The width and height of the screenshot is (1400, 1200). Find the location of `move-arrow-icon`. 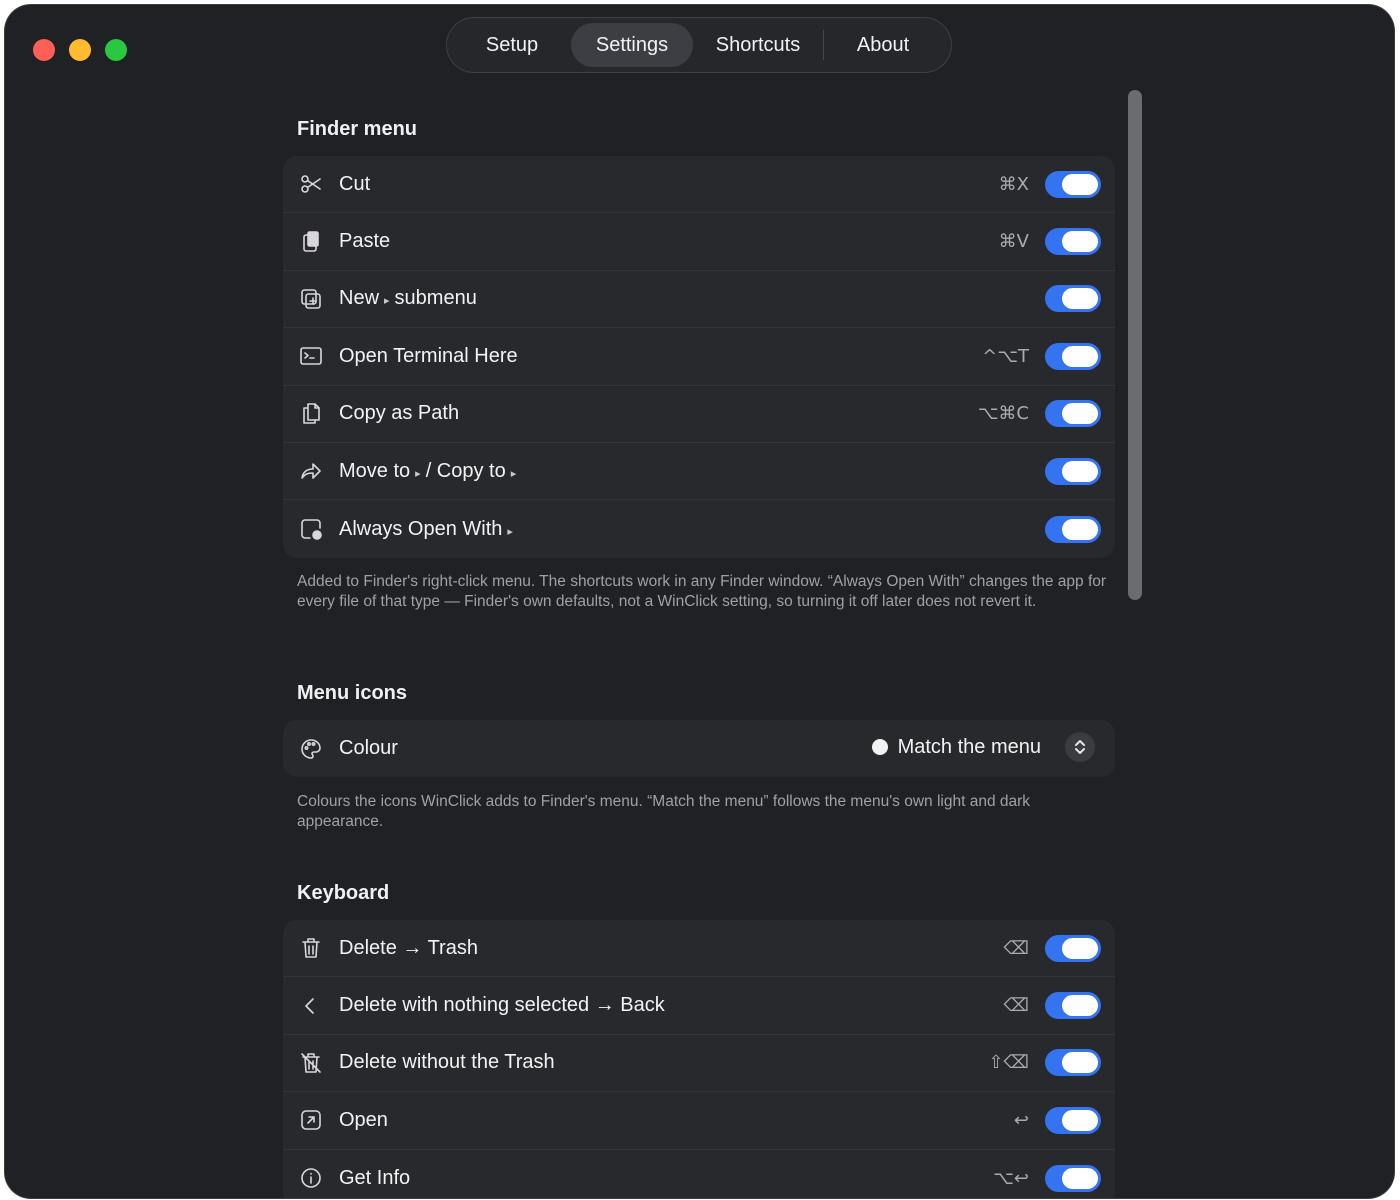

move-arrow-icon is located at coordinates (311, 471).